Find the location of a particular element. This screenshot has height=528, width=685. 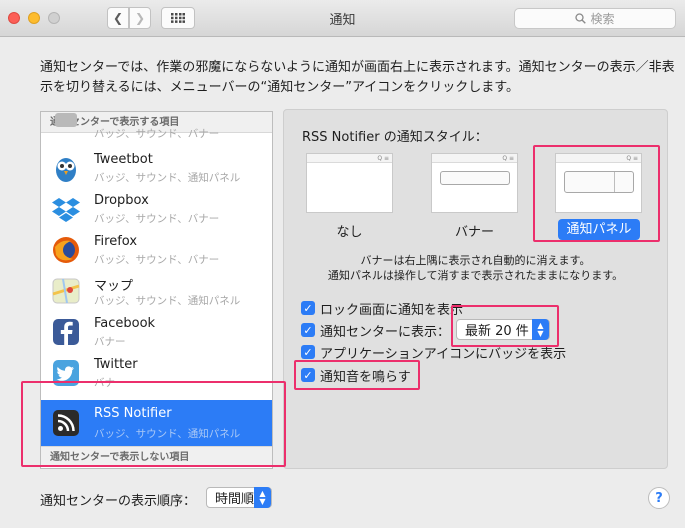

list-item-rss-notifier: RSS Notifier バッジ、サウンド、通知パネル is located at coordinates (156, 423).